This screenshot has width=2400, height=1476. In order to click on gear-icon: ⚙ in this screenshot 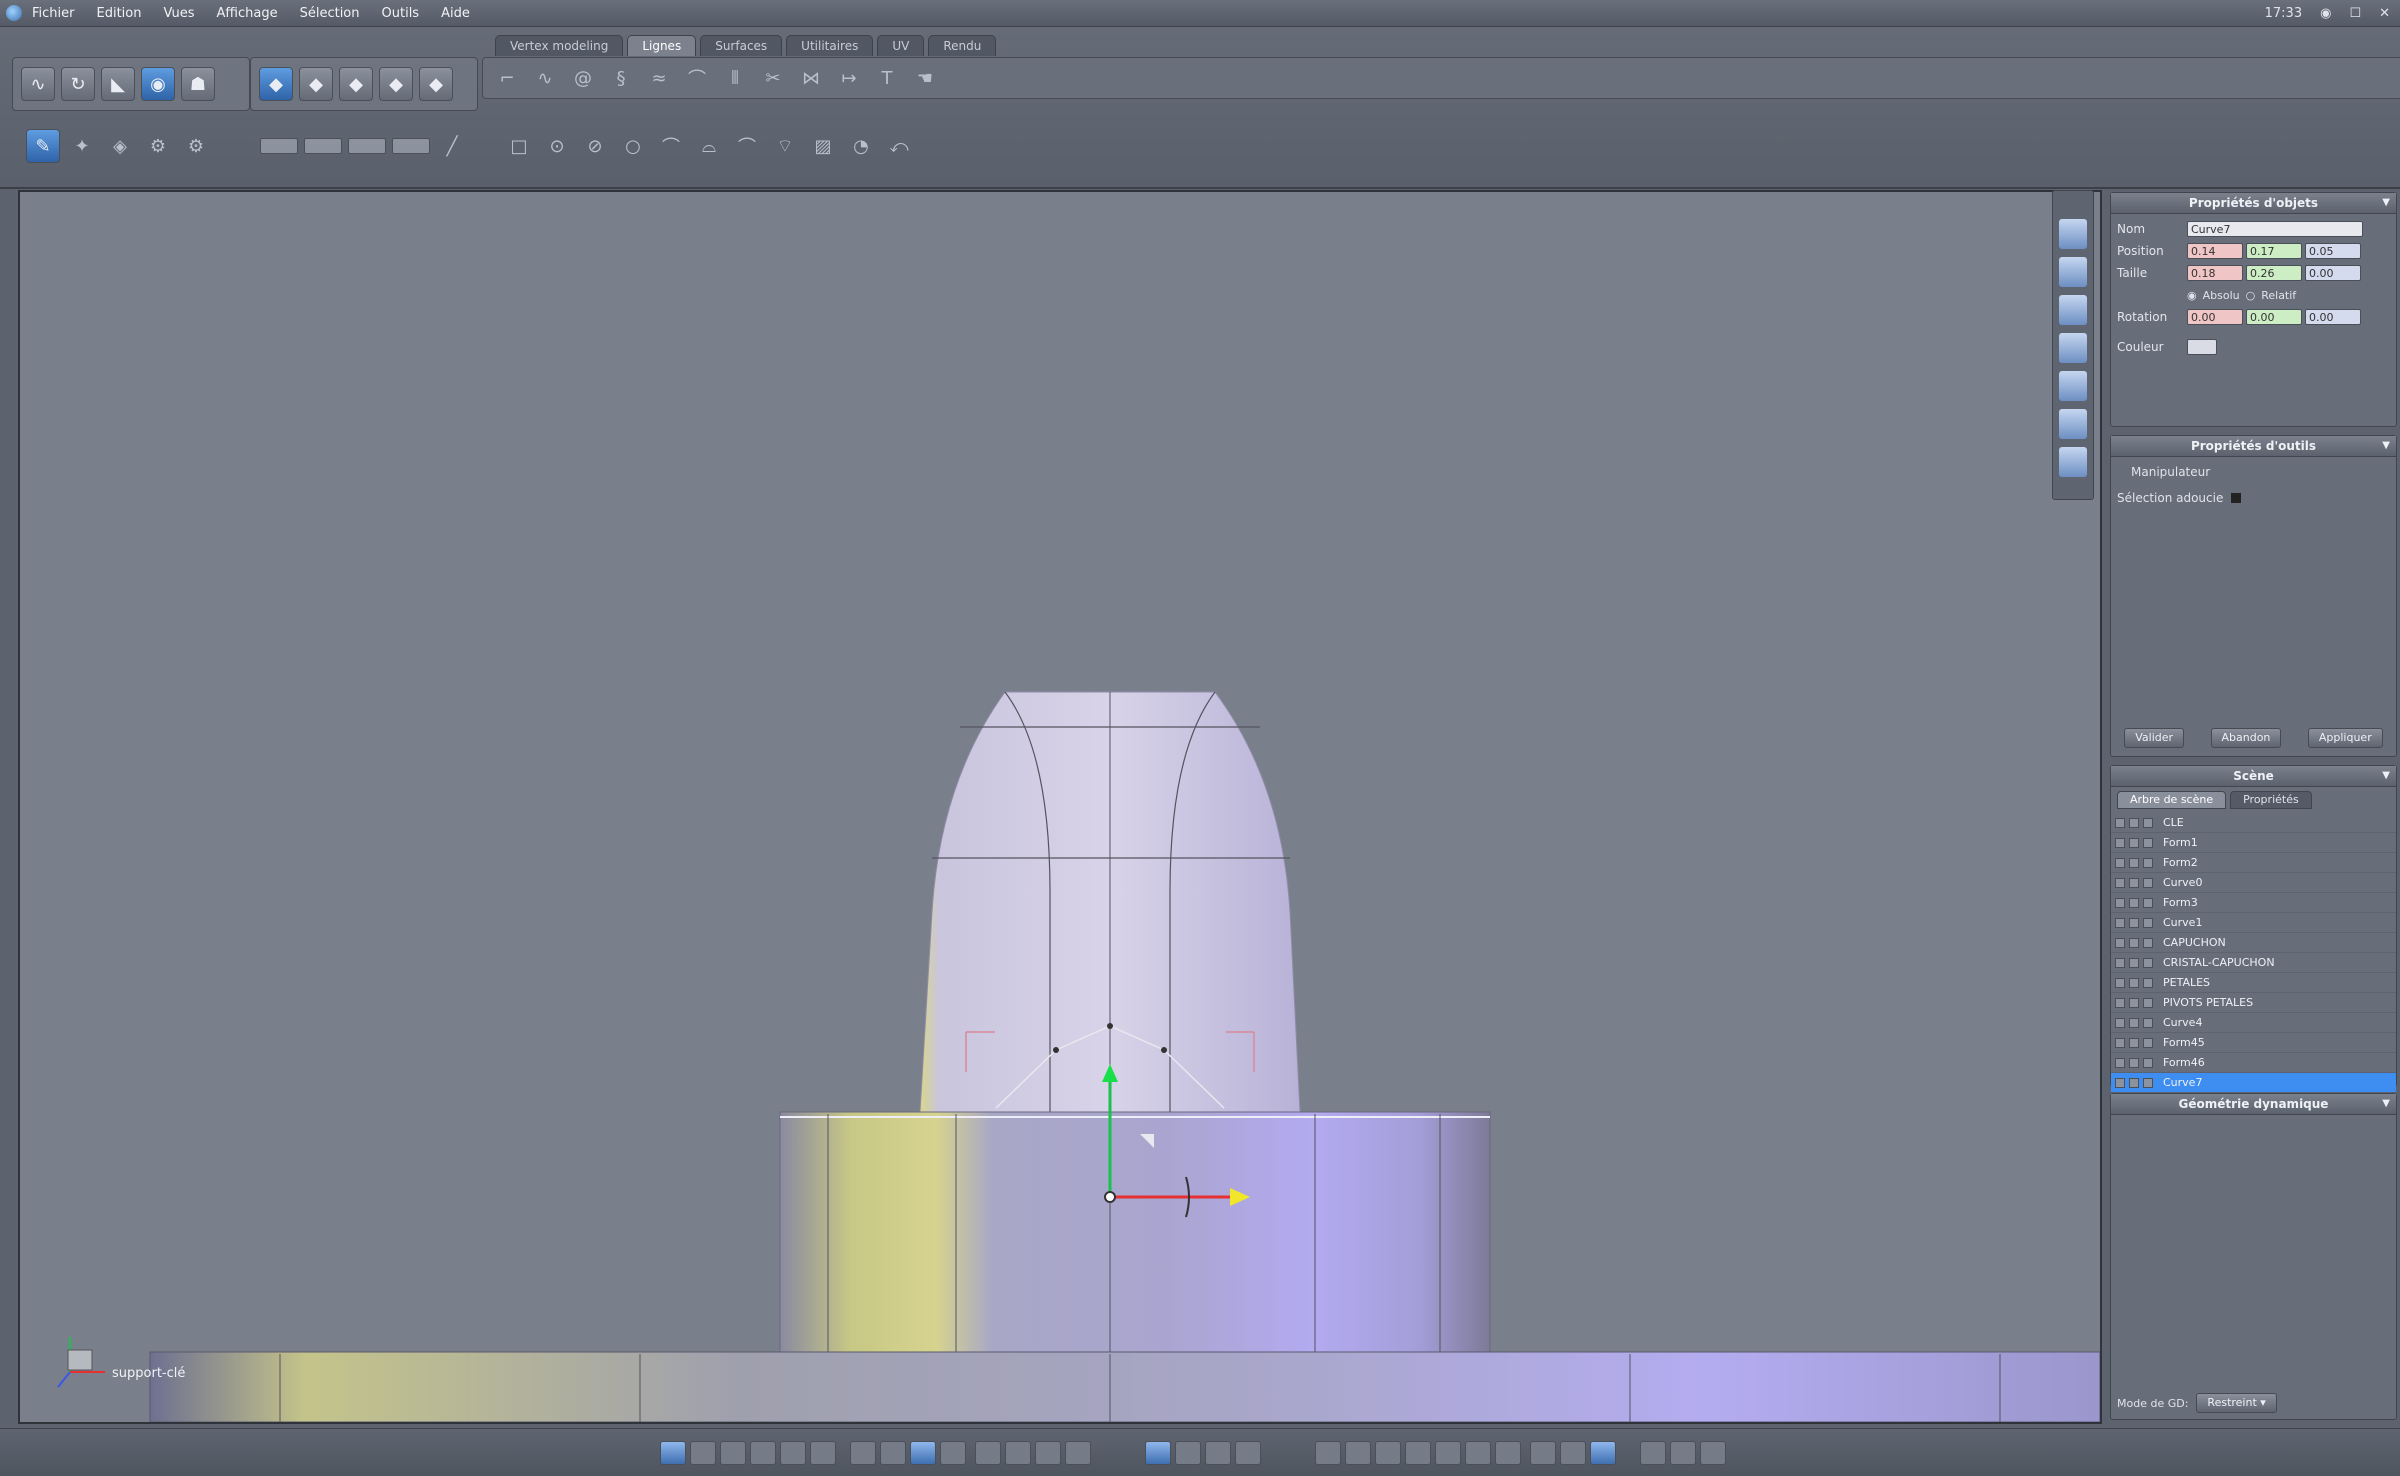, I will do `click(158, 146)`.